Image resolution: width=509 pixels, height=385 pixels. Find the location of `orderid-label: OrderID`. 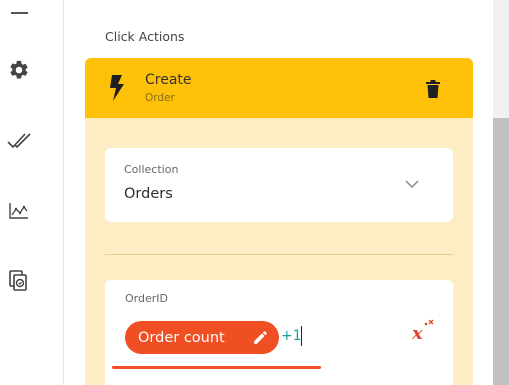

orderid-label: OrderID is located at coordinates (146, 298).